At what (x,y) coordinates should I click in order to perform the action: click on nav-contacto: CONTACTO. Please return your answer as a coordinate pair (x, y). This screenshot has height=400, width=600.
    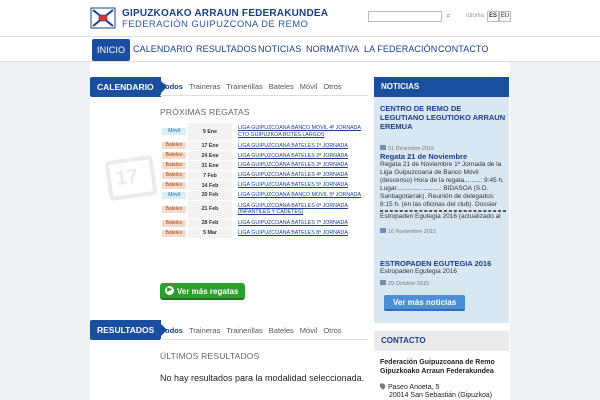
    Looking at the image, I should click on (463, 49).